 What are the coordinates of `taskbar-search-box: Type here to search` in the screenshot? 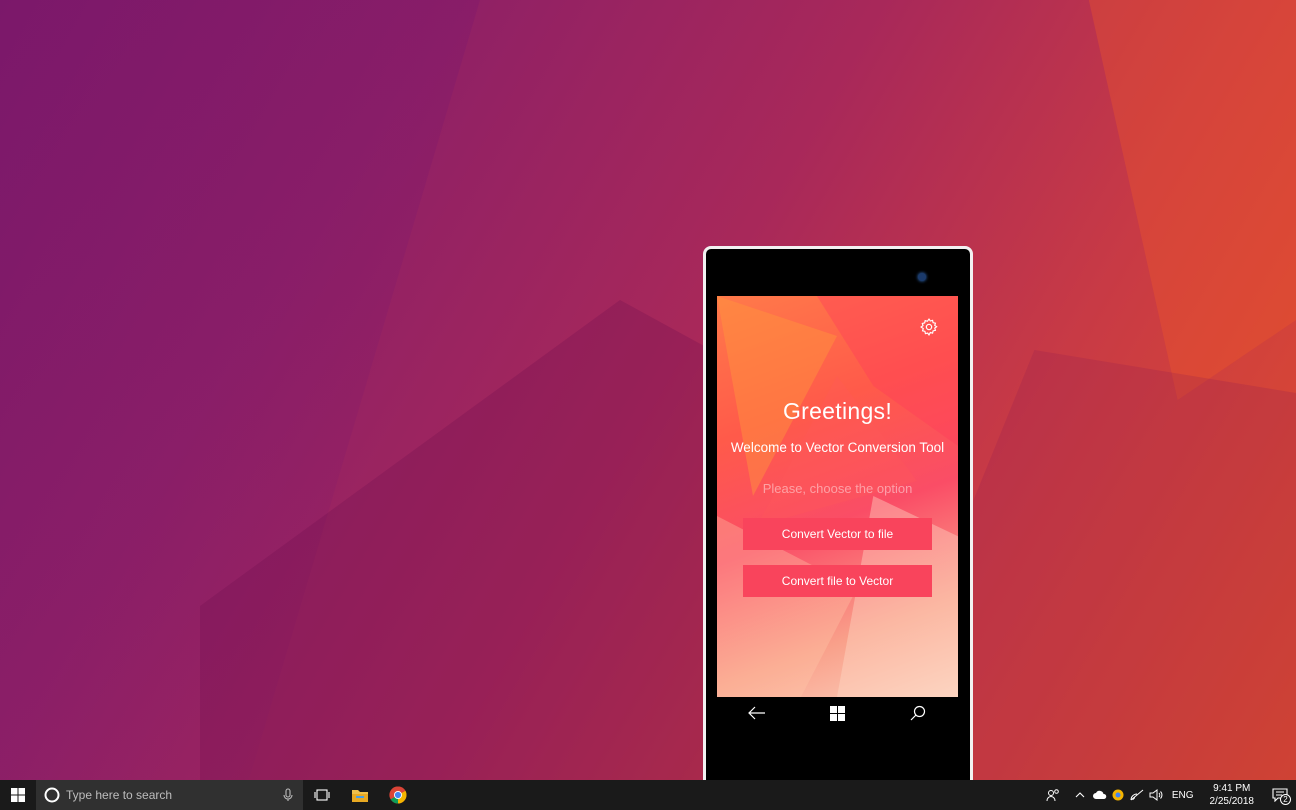 It's located at (169, 795).